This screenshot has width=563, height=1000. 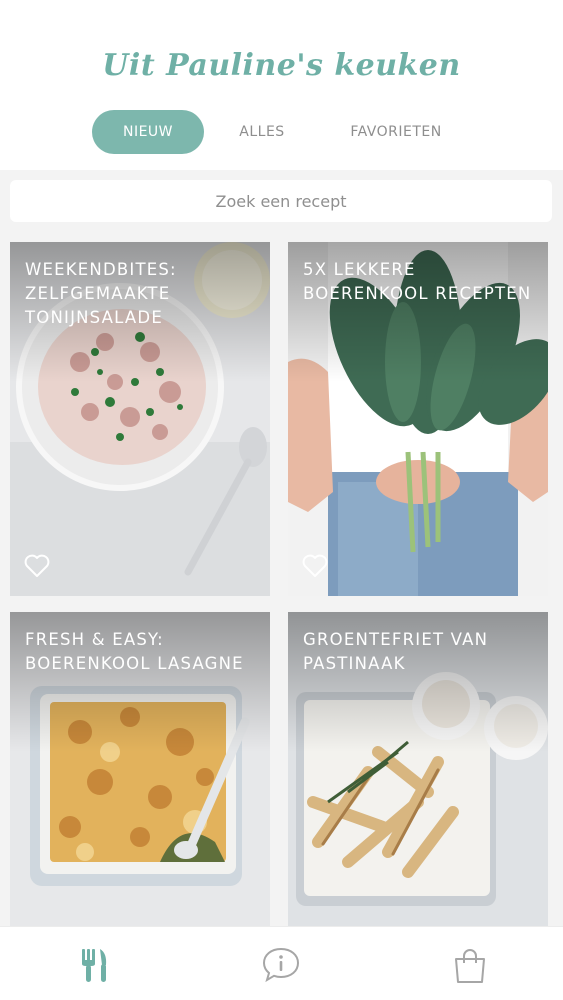 I want to click on info-icon, so click(x=281, y=965).